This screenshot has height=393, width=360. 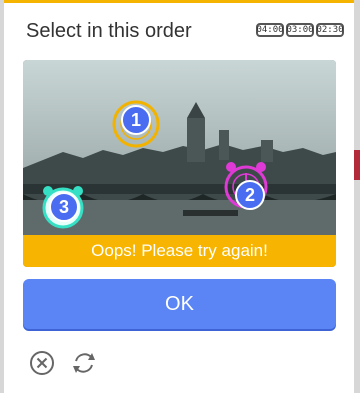 I want to click on order-marker-number: 3, so click(x=64, y=207).